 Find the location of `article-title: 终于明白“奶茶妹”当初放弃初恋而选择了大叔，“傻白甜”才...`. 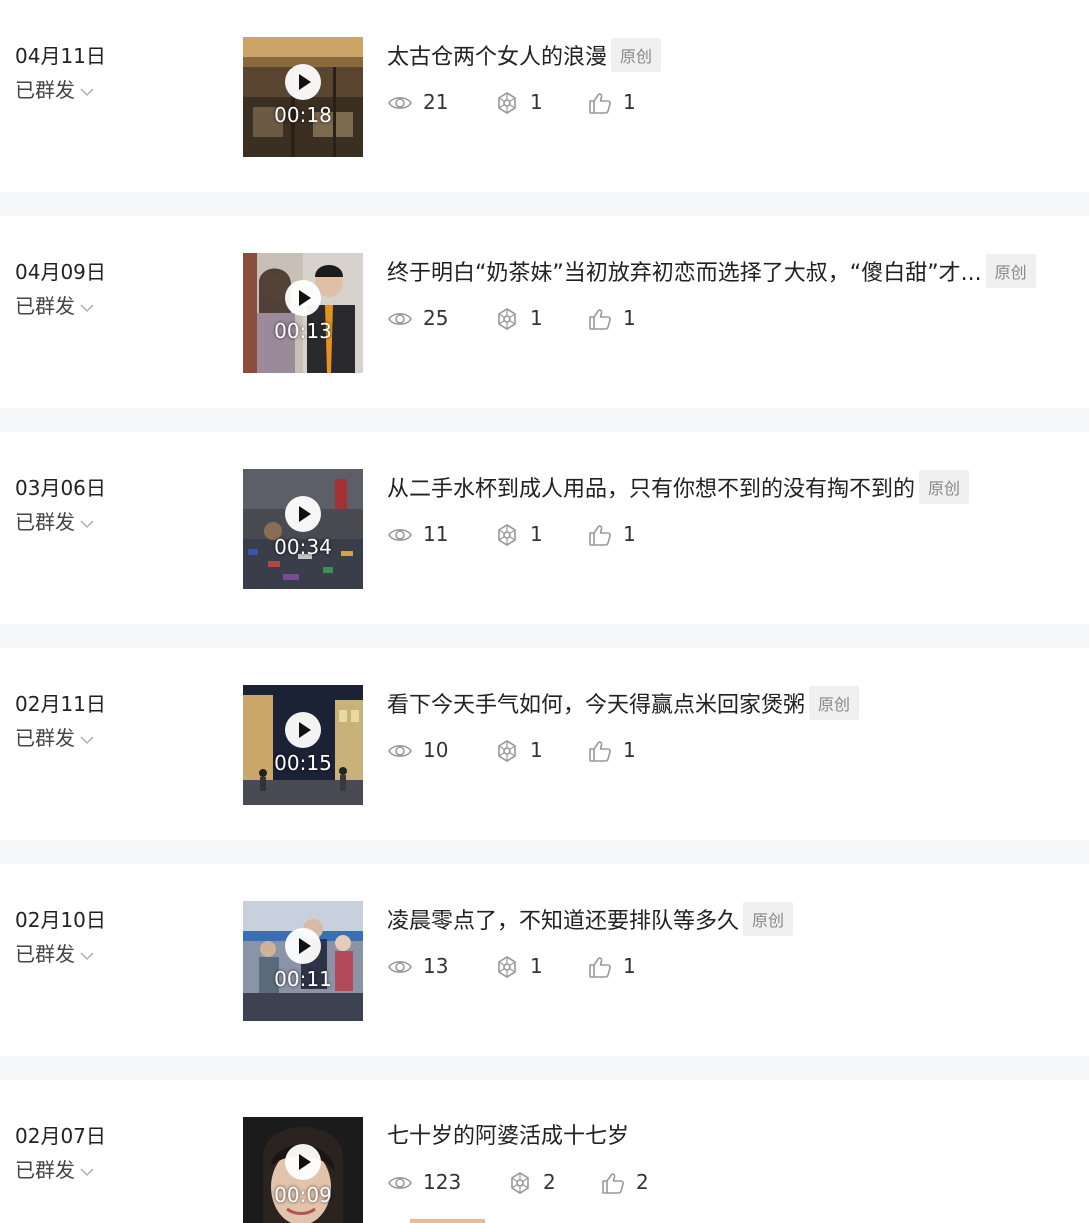

article-title: 终于明白“奶茶妹”当初放弃初恋而选择了大叔，“傻白甜”才... is located at coordinates (684, 271).